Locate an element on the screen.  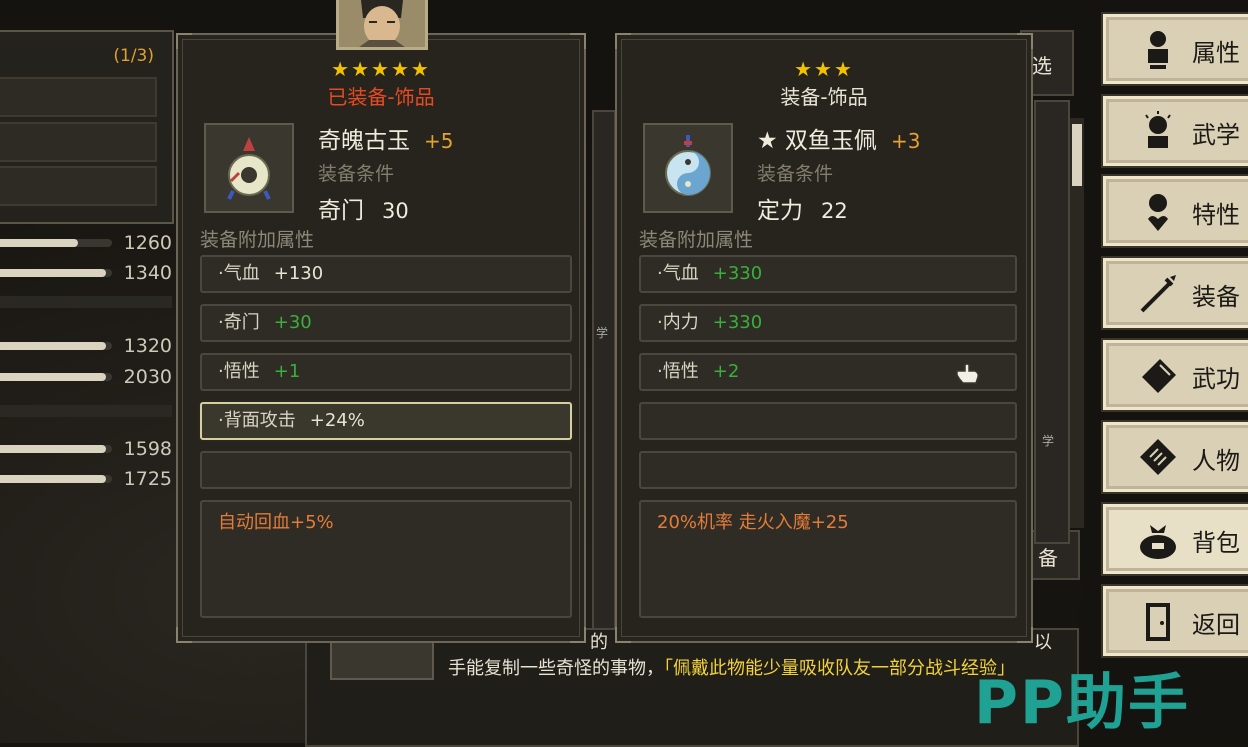
rarity-stars: ★★★★★ is located at coordinates (381, 69).